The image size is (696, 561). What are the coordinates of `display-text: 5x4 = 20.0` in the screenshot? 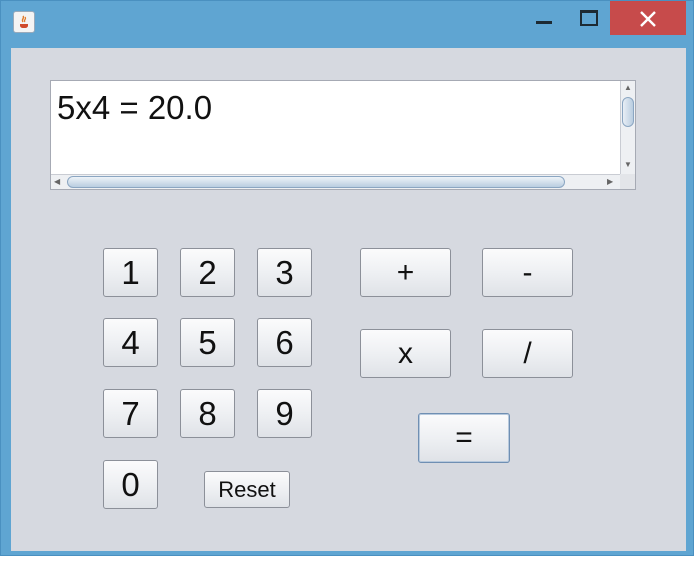 It's located at (135, 107).